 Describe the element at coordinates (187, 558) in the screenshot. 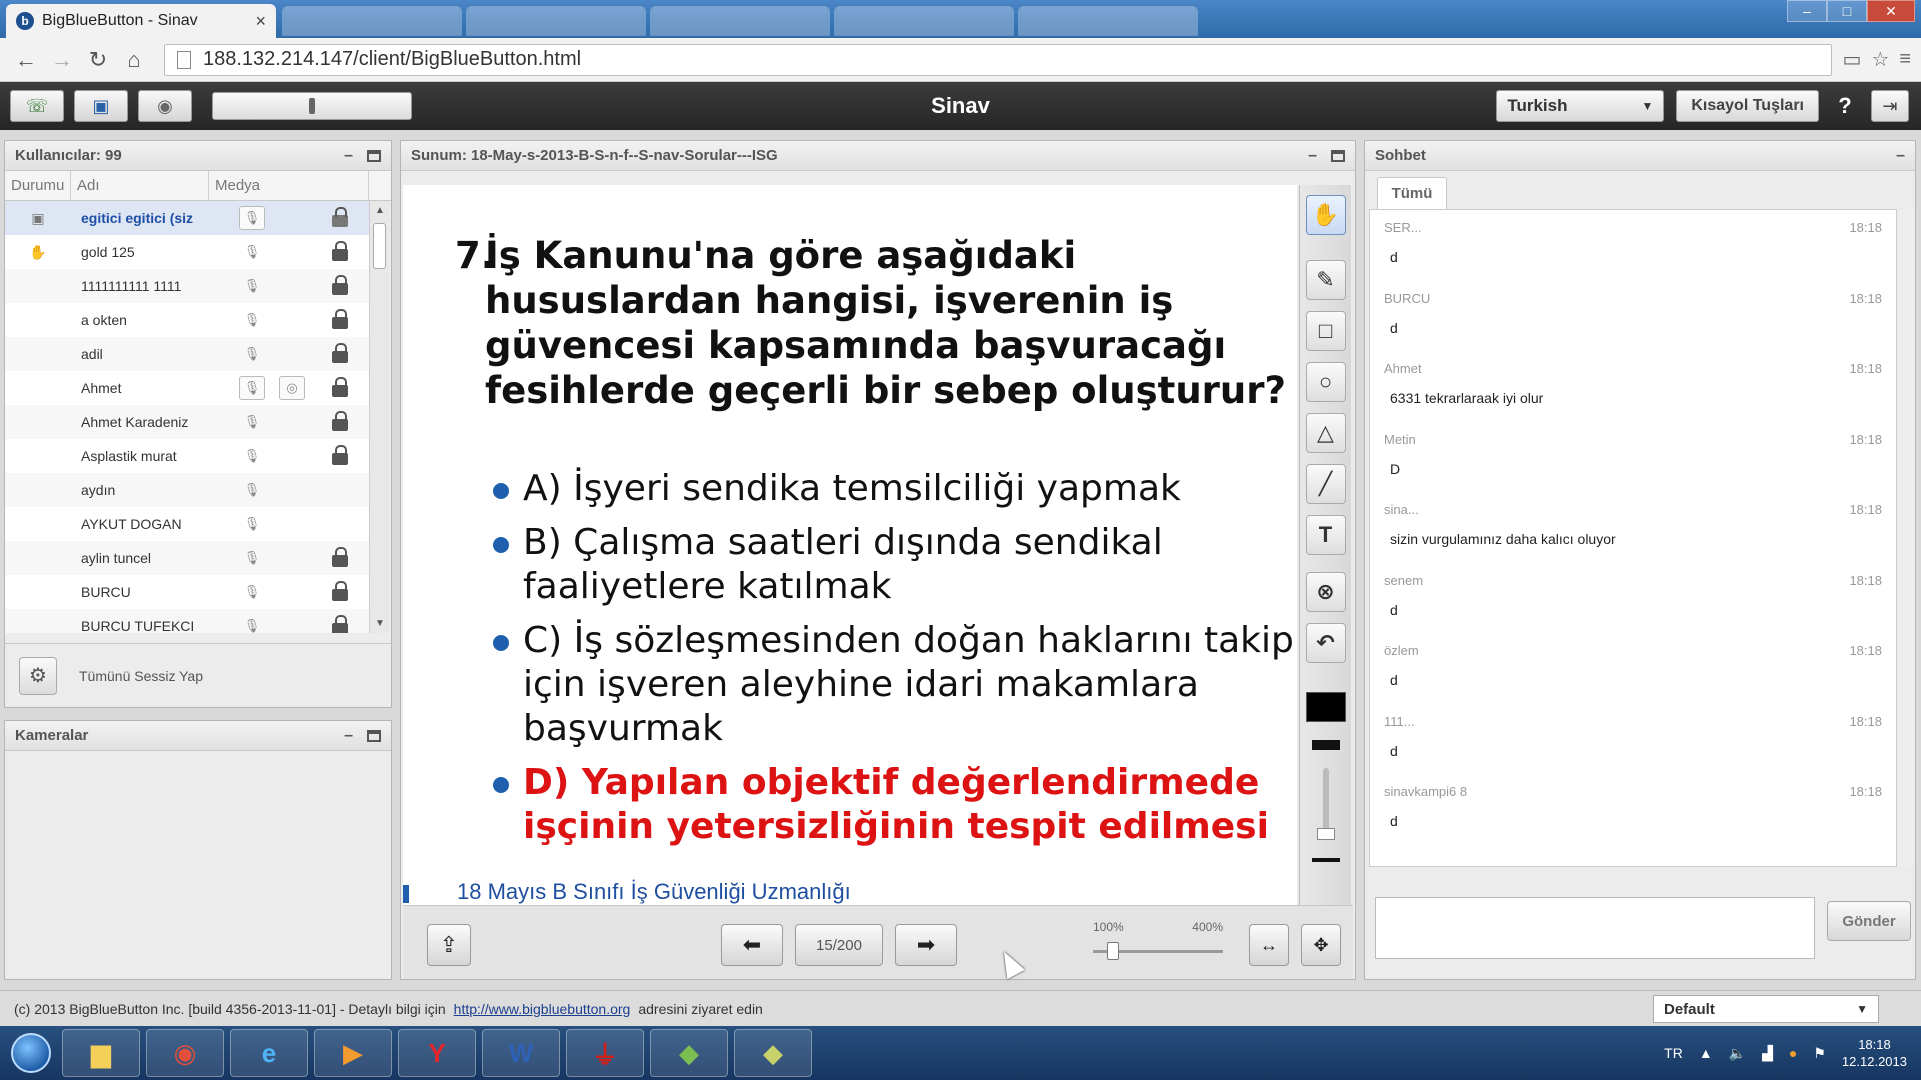

I see `user-row: aylin tuncel 🎙` at that location.